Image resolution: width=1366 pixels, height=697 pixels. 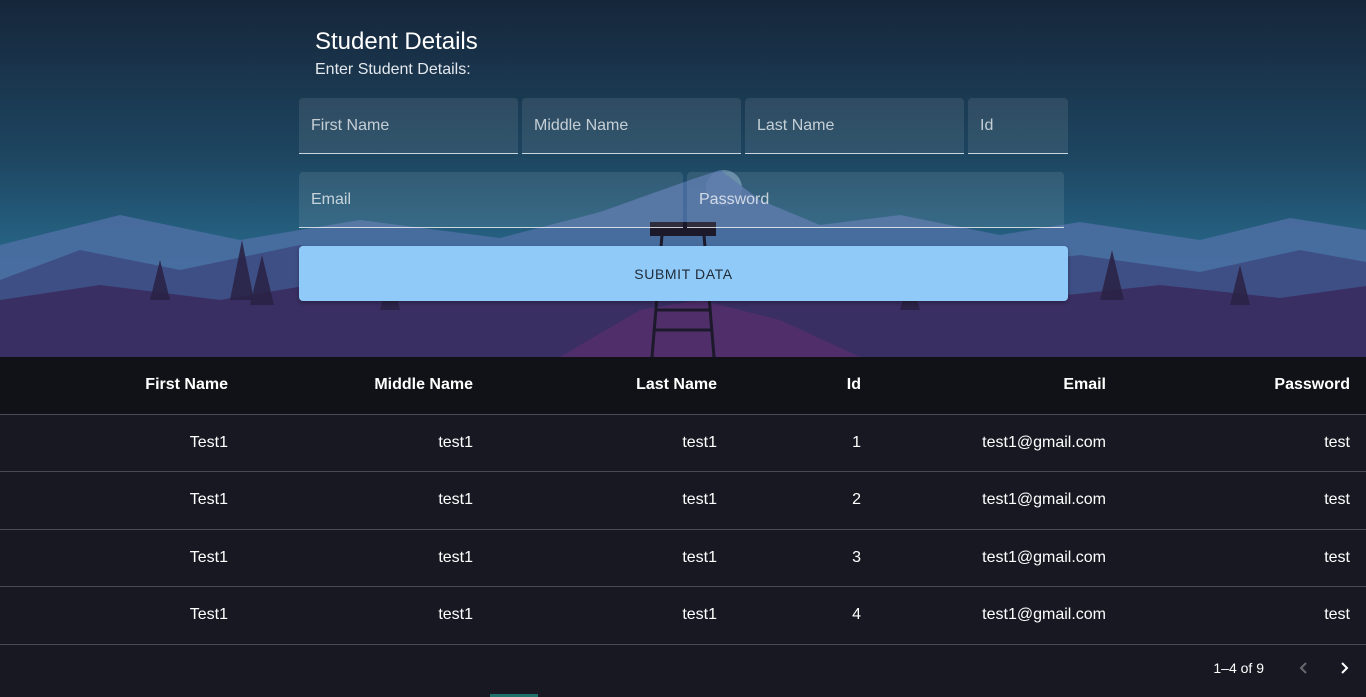 What do you see at coordinates (805, 443) in the screenshot?
I see `cell-id: 1` at bounding box center [805, 443].